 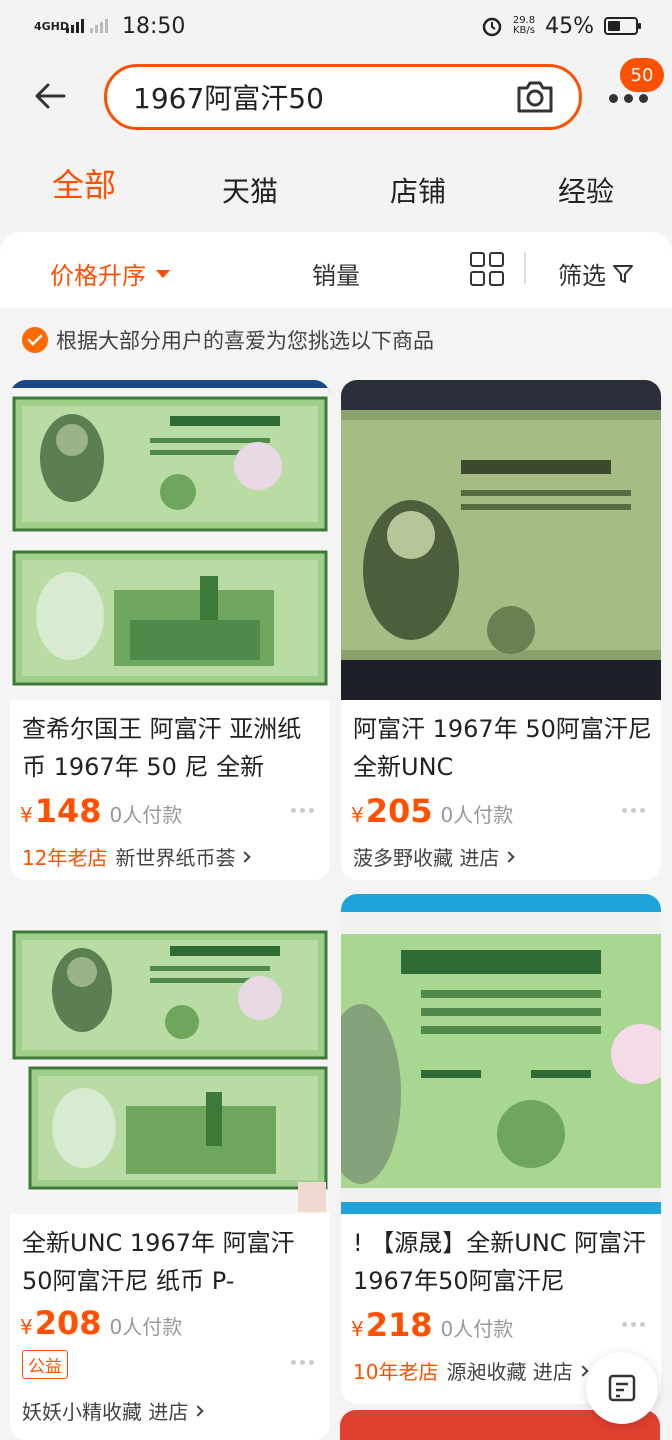 I want to click on battery-icon, so click(x=622, y=26).